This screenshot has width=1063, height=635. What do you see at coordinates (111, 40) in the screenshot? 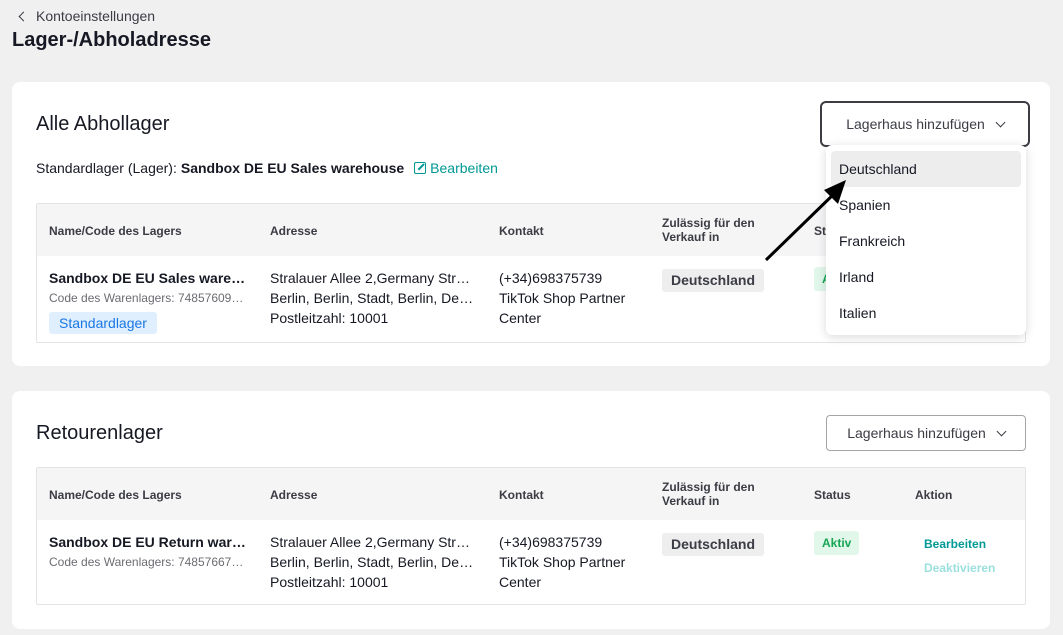
I see `page-title: Lager-/Abholadresse` at bounding box center [111, 40].